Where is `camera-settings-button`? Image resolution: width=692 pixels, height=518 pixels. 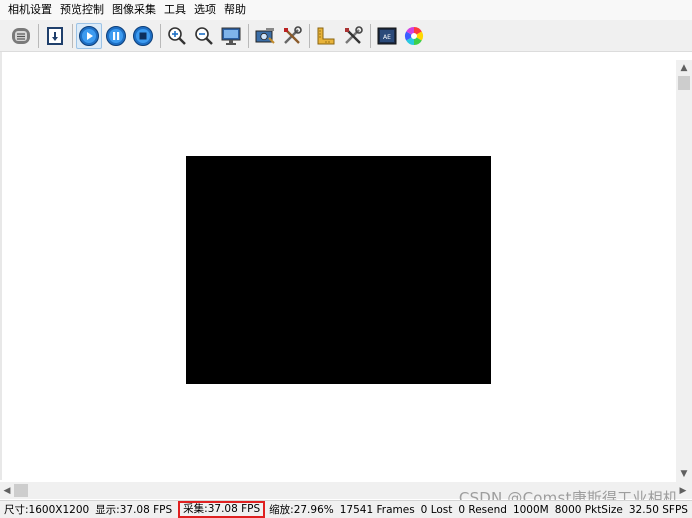
camera-settings-button is located at coordinates (265, 36).